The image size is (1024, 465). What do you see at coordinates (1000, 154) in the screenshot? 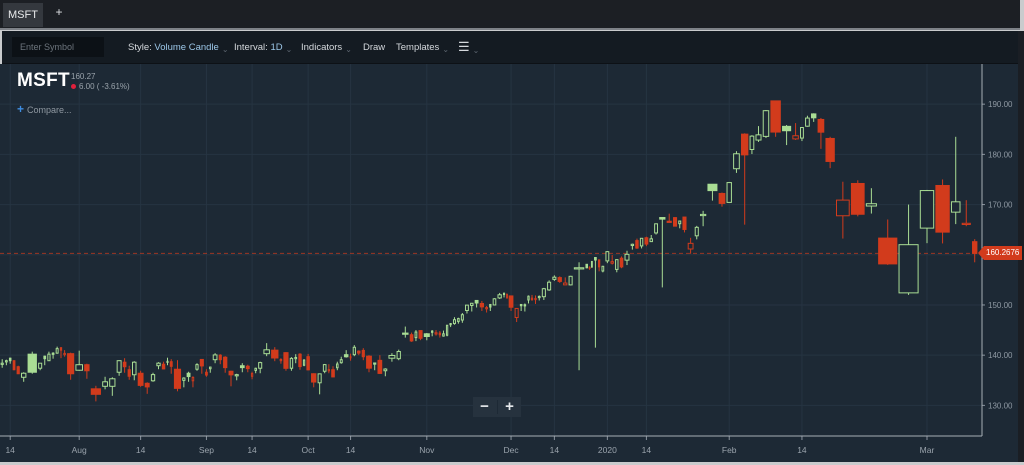
I see `y-tick-label: 180.00` at bounding box center [1000, 154].